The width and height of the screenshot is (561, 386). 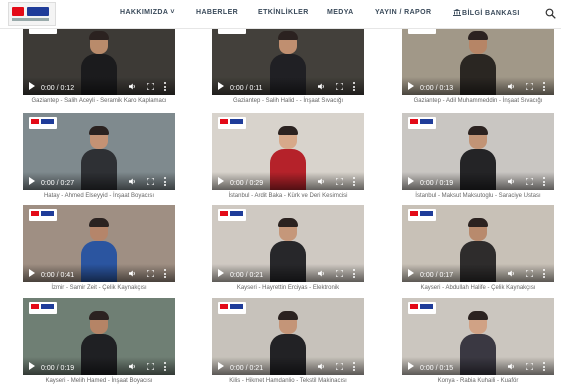 What do you see at coordinates (217, 12) in the screenshot?
I see `nav-item-haberler: HABERLER` at bounding box center [217, 12].